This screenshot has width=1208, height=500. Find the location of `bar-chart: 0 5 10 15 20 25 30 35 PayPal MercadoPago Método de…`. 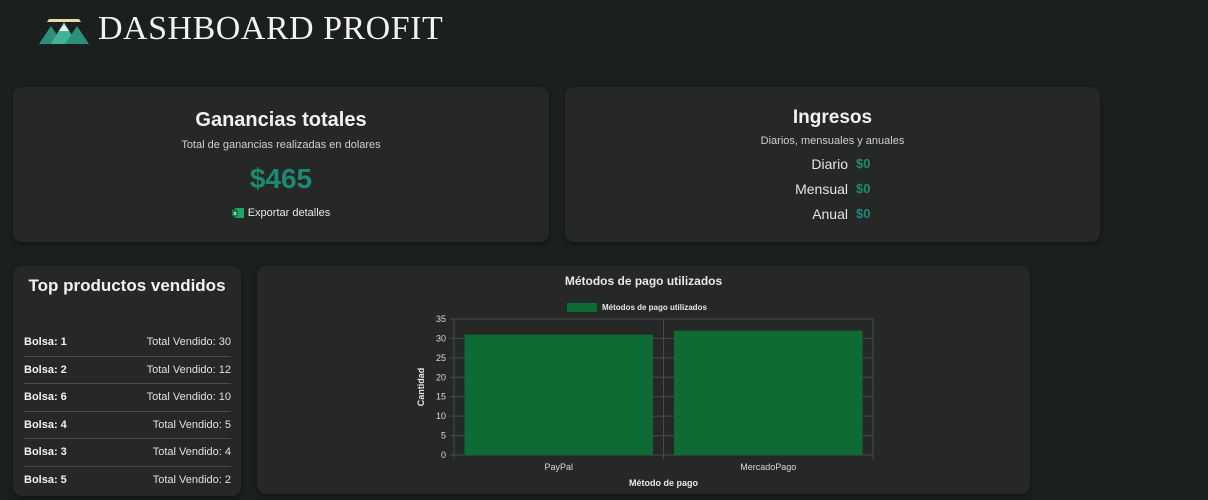

bar-chart: 0 5 10 15 20 25 30 35 PayPal MercadoPago Método de… is located at coordinates (645, 401).